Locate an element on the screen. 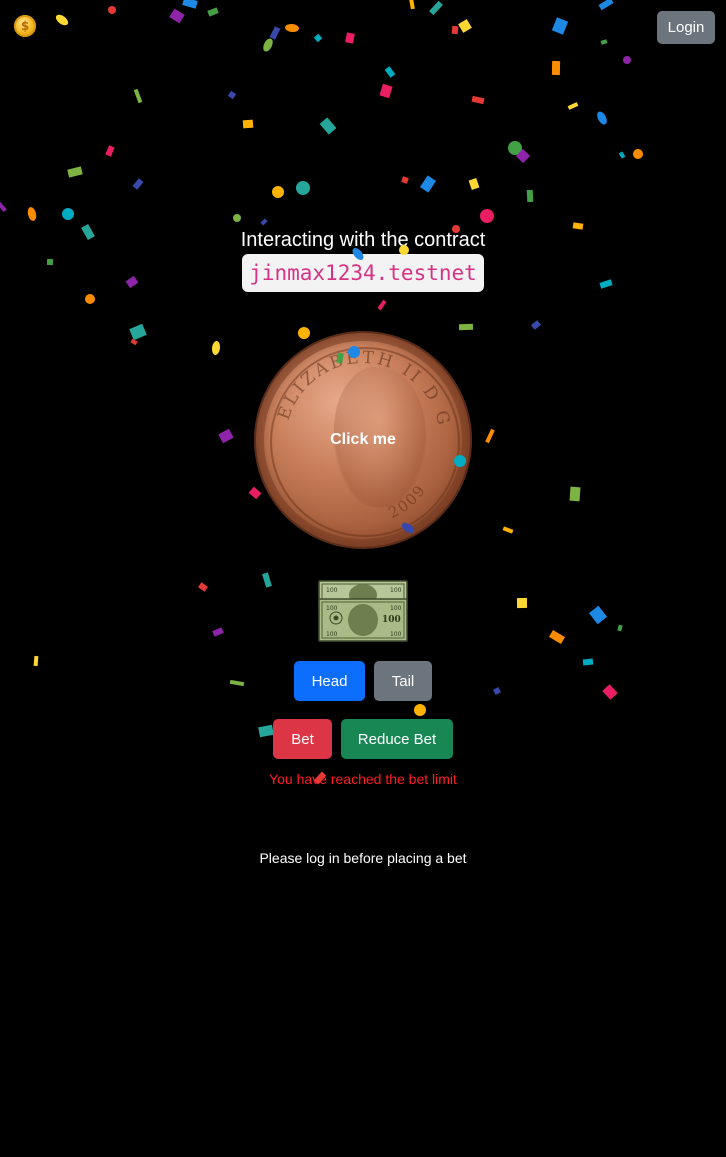  coin-logo-icon: $ is located at coordinates (25, 26).